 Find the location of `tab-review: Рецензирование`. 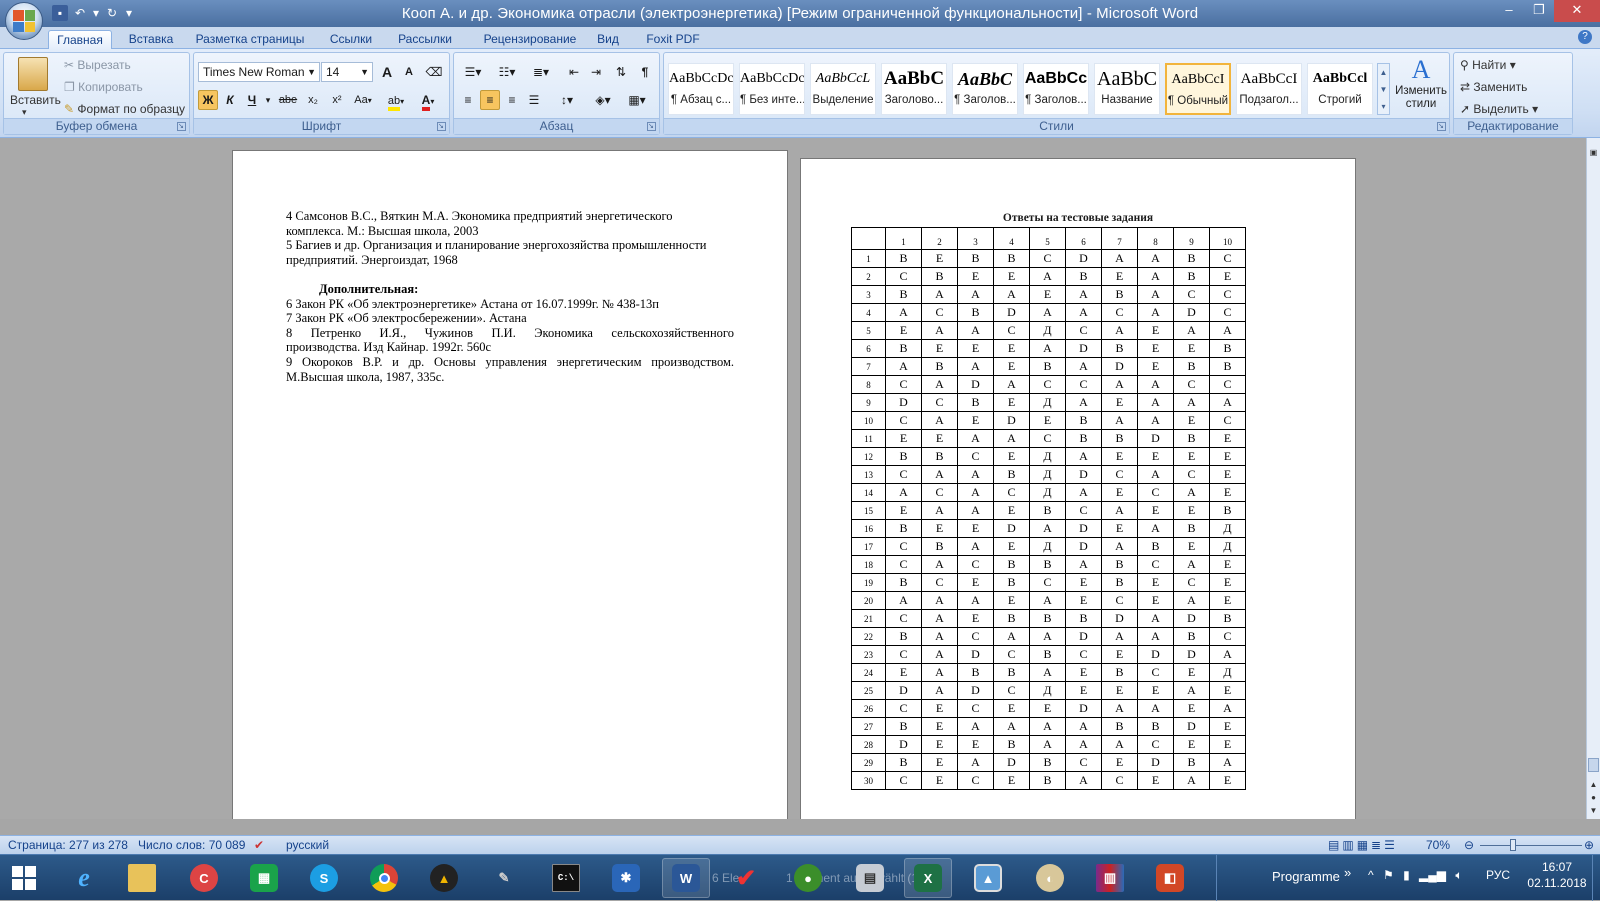

tab-review: Рецензирование is located at coordinates (530, 39).